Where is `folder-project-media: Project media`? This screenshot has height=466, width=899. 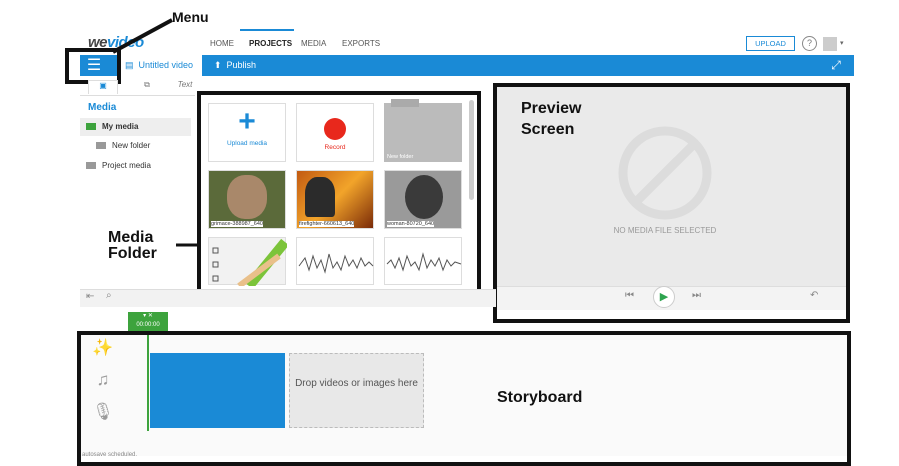 folder-project-media: Project media is located at coordinates (135, 166).